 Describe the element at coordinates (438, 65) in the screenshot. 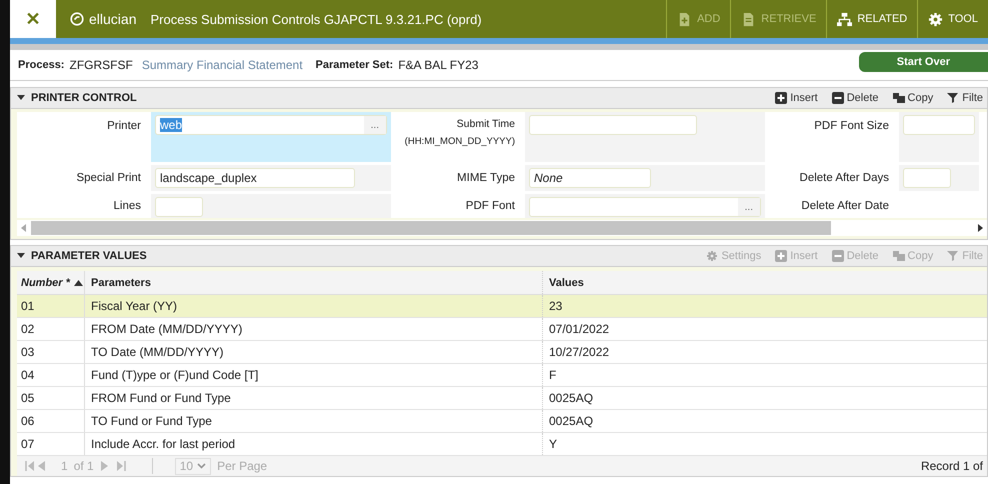

I see `parameter-set-value: F&A BAL FY23` at that location.